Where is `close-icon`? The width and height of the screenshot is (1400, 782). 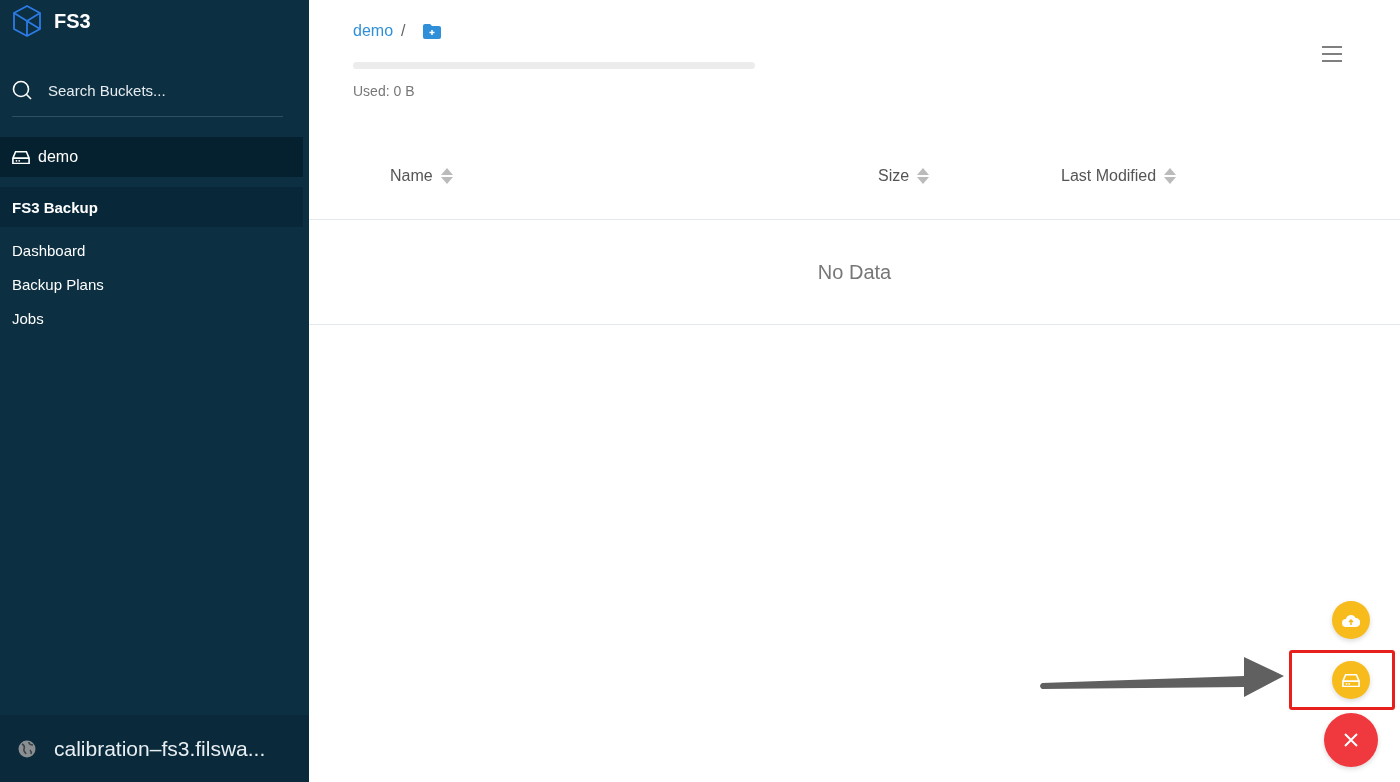 close-icon is located at coordinates (1351, 740).